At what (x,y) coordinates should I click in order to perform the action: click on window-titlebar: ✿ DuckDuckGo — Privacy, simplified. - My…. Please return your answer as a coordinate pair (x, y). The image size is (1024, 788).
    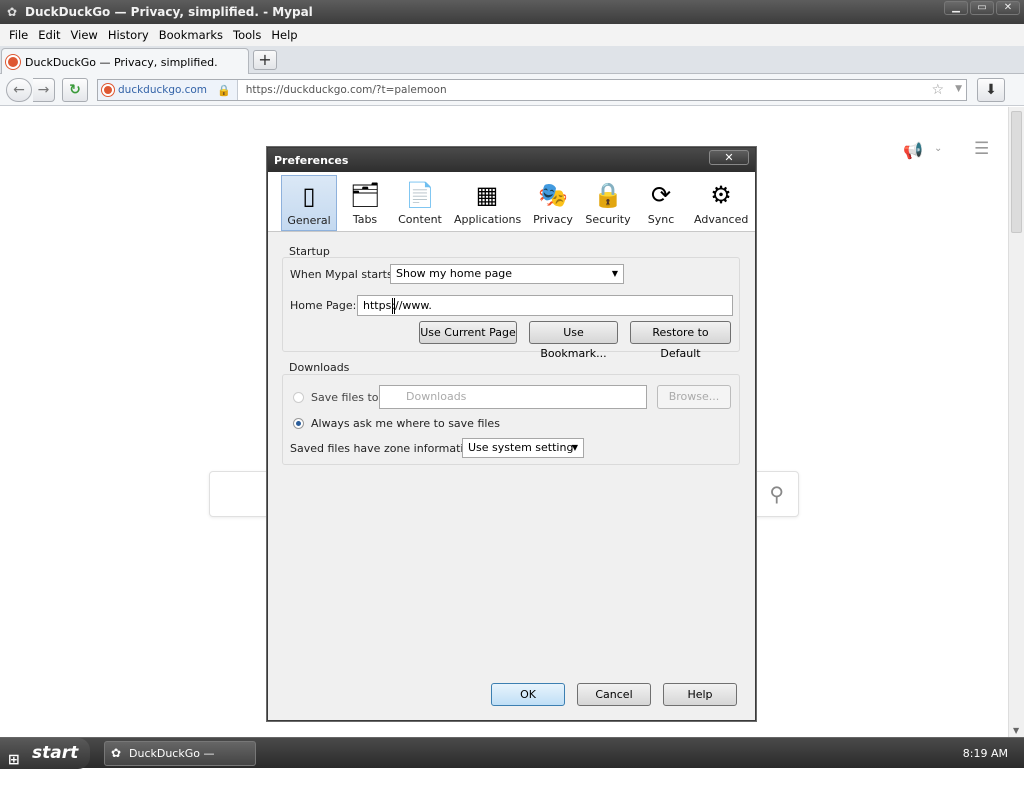
    Looking at the image, I should click on (512, 12).